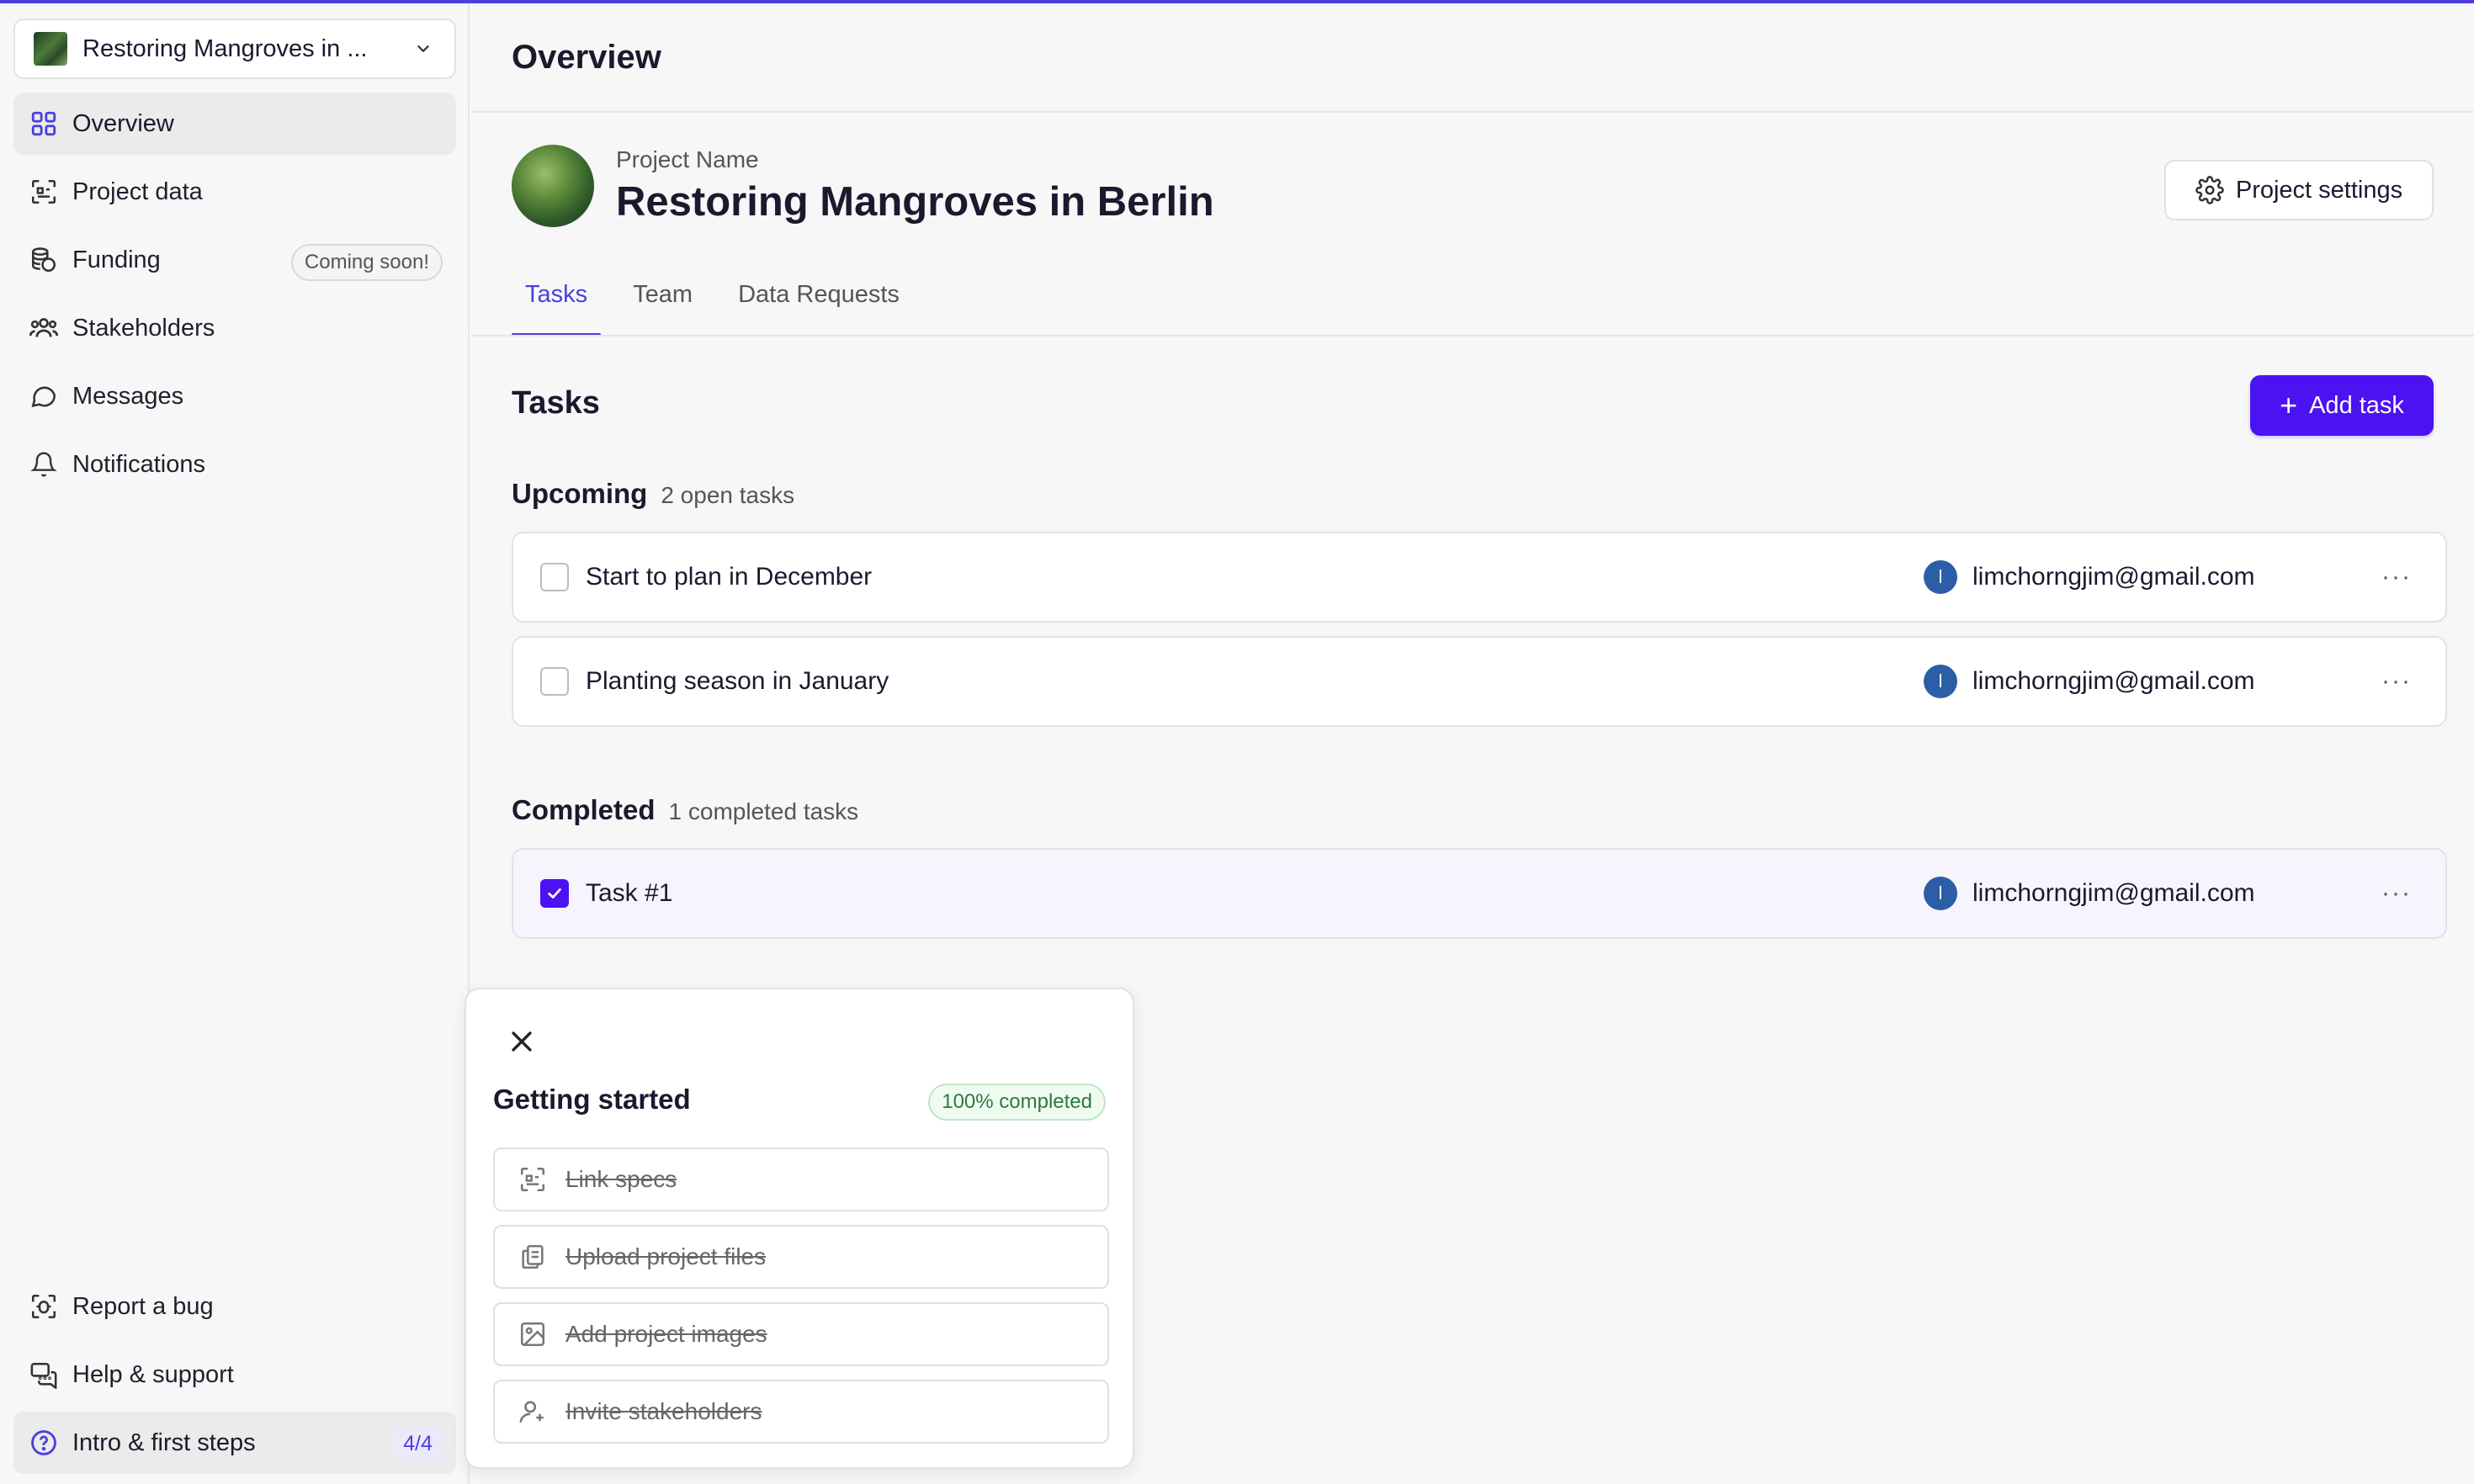 The image size is (2474, 1484). I want to click on sidebar-item-help-support: Help & support, so click(234, 1375).